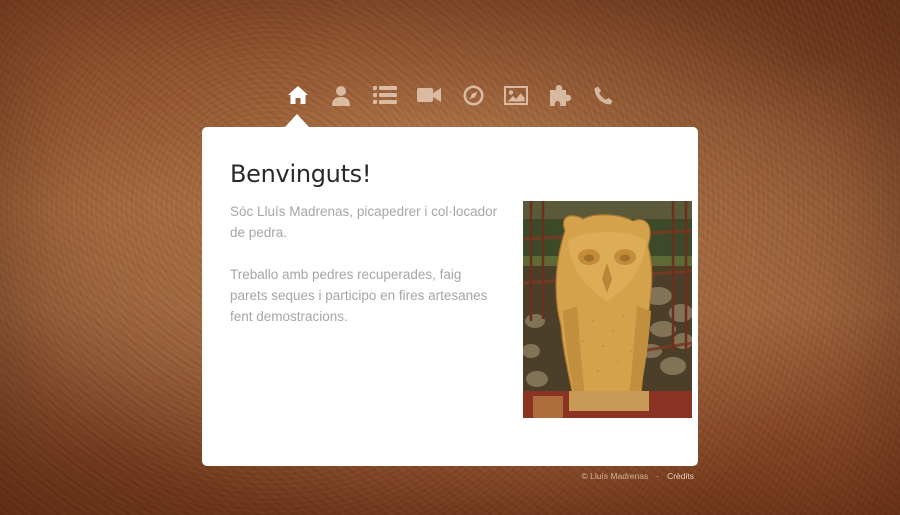 The width and height of the screenshot is (900, 515). I want to click on nav-list, so click(385, 95).